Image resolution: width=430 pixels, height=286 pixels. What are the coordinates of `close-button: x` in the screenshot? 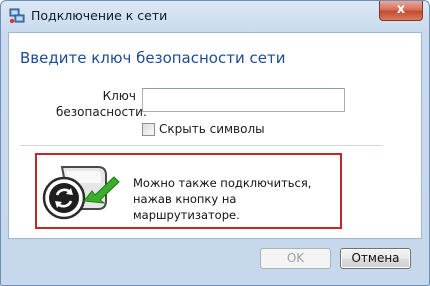 It's located at (401, 11).